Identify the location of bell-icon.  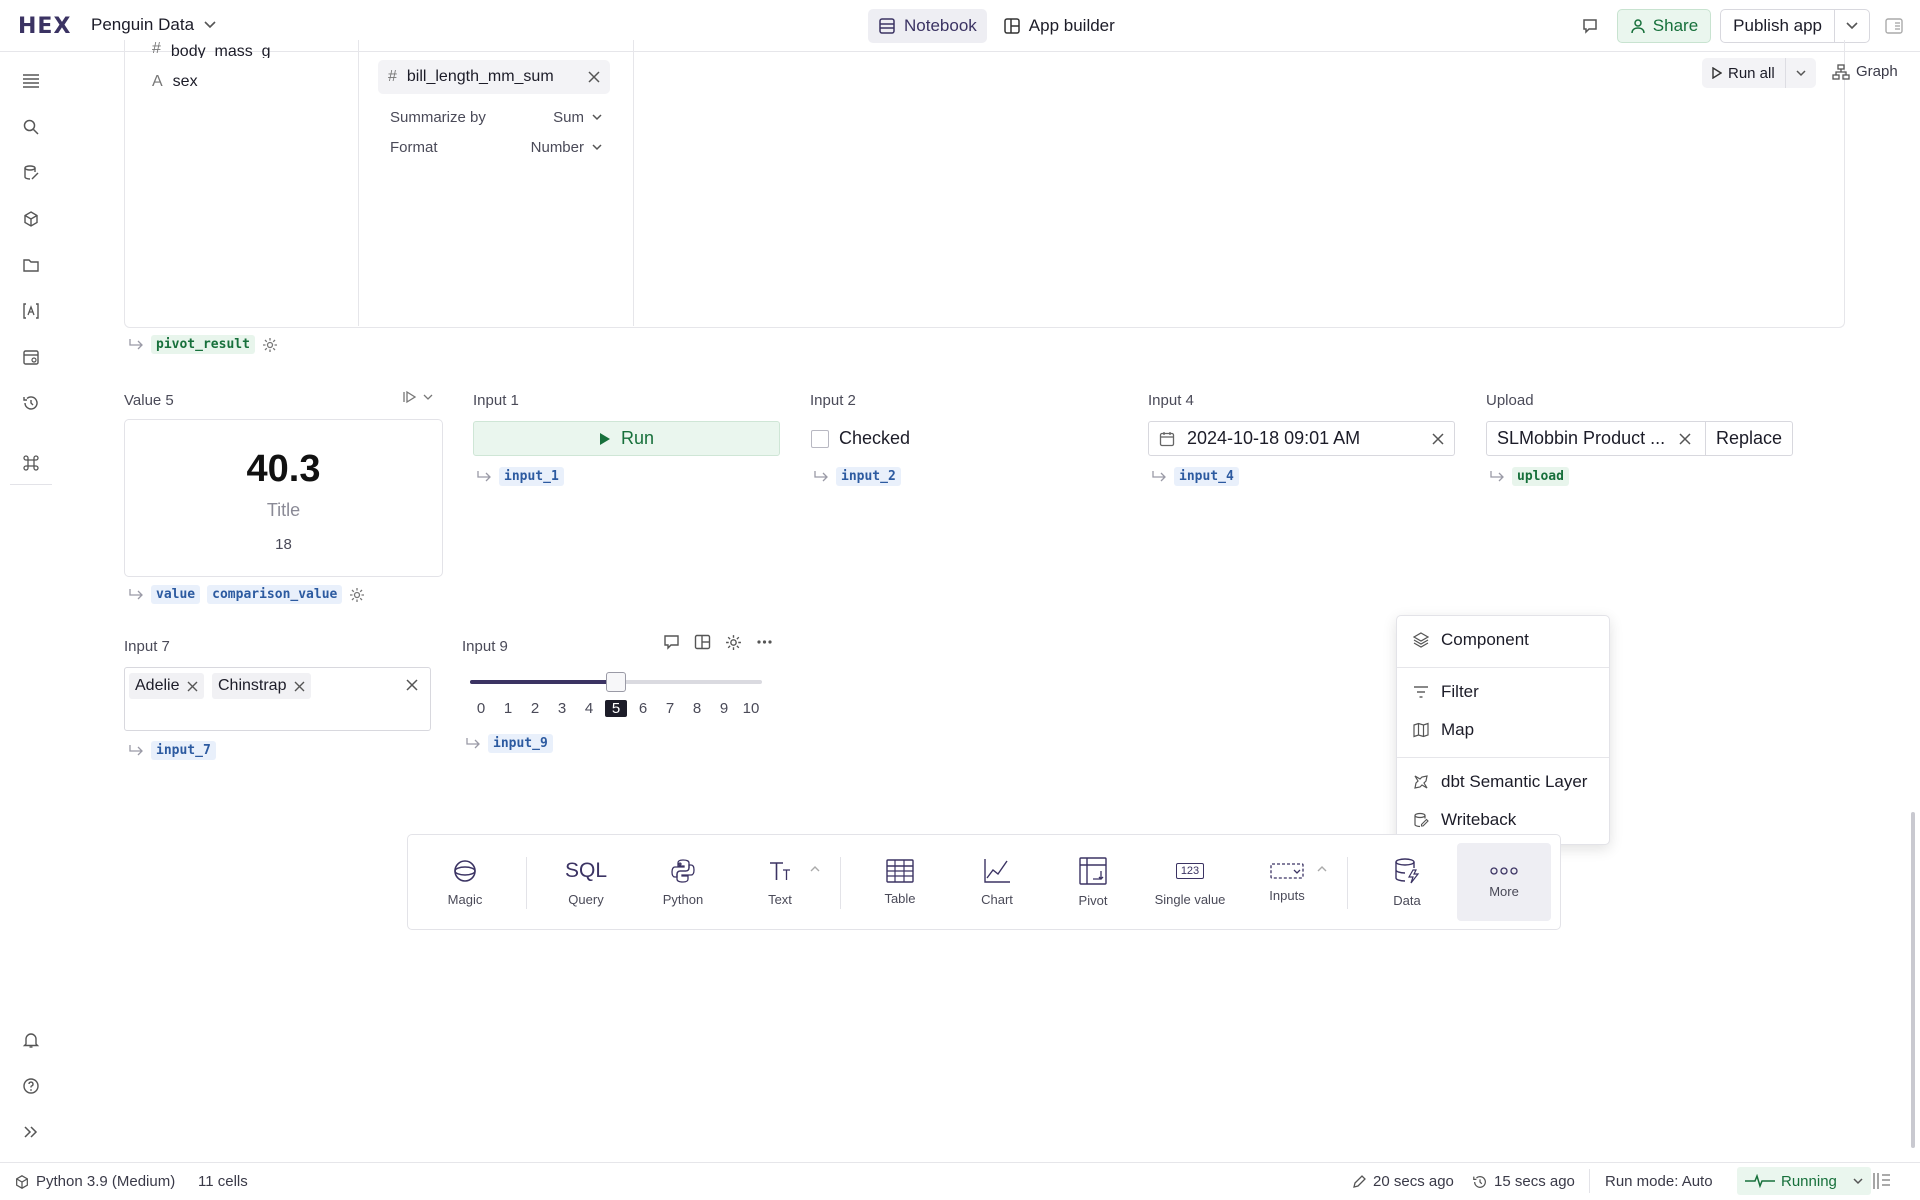
(31, 1040).